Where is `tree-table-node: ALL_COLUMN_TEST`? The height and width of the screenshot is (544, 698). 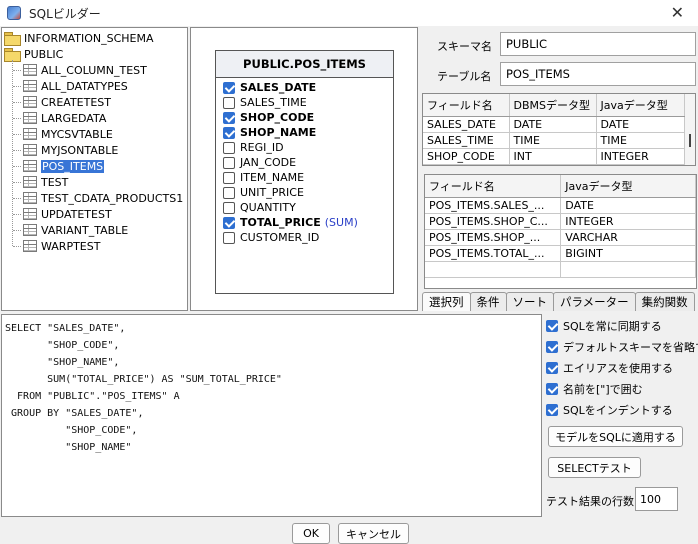 tree-table-node: ALL_COLUMN_TEST is located at coordinates (85, 70).